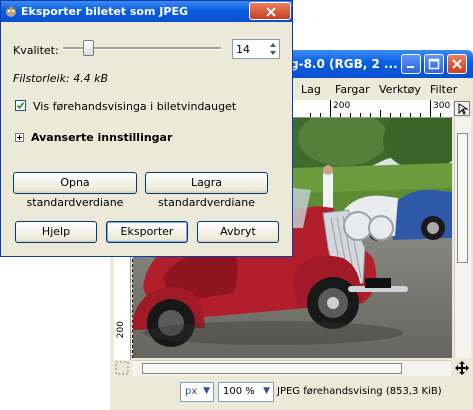 Image resolution: width=473 pixels, height=410 pixels. What do you see at coordinates (410, 67) in the screenshot?
I see `minimize-icon` at bounding box center [410, 67].